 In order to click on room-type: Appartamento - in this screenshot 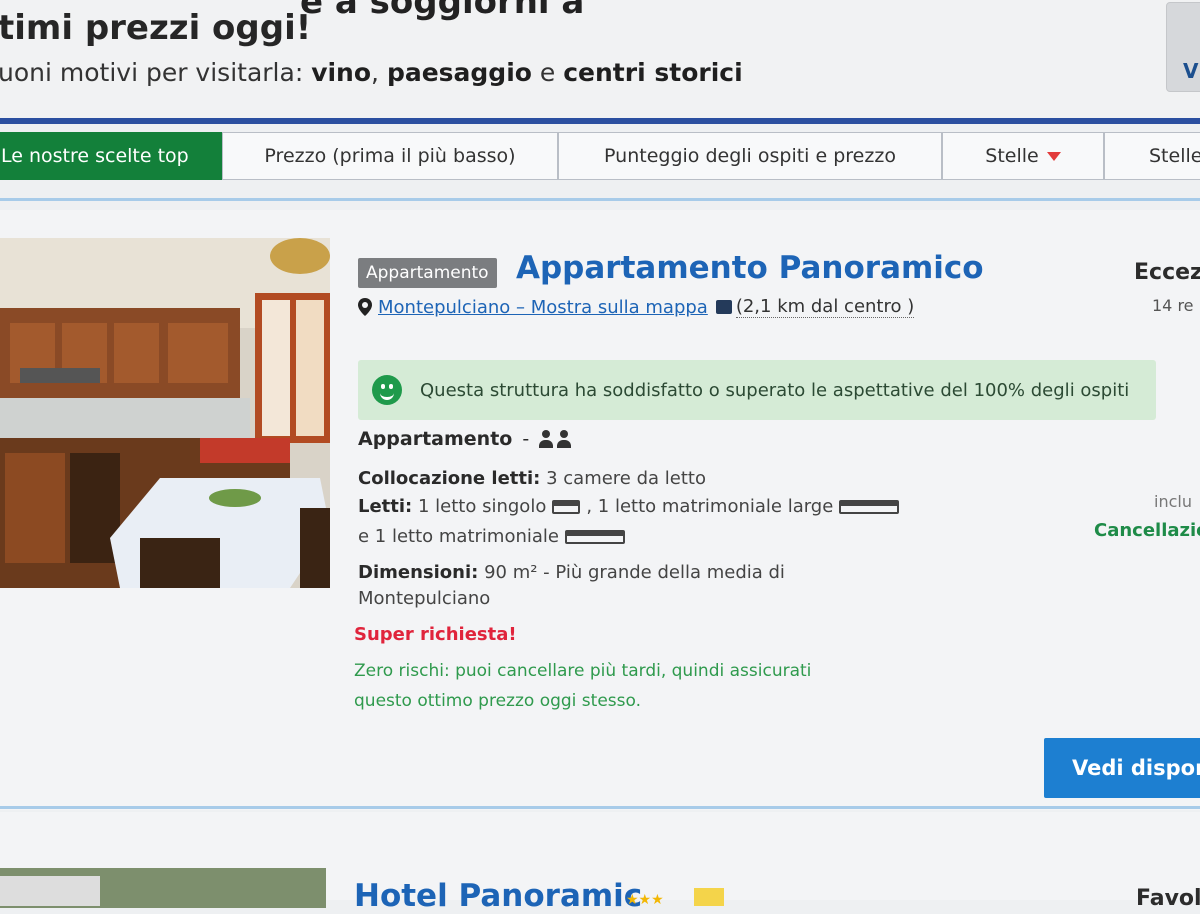, I will do `click(465, 439)`.